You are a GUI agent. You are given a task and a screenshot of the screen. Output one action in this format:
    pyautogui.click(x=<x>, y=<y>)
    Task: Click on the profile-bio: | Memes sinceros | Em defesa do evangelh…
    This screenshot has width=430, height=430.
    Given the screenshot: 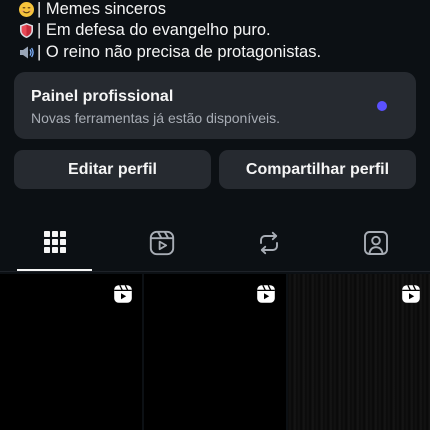 What is the action you would take?
    pyautogui.click(x=223, y=31)
    